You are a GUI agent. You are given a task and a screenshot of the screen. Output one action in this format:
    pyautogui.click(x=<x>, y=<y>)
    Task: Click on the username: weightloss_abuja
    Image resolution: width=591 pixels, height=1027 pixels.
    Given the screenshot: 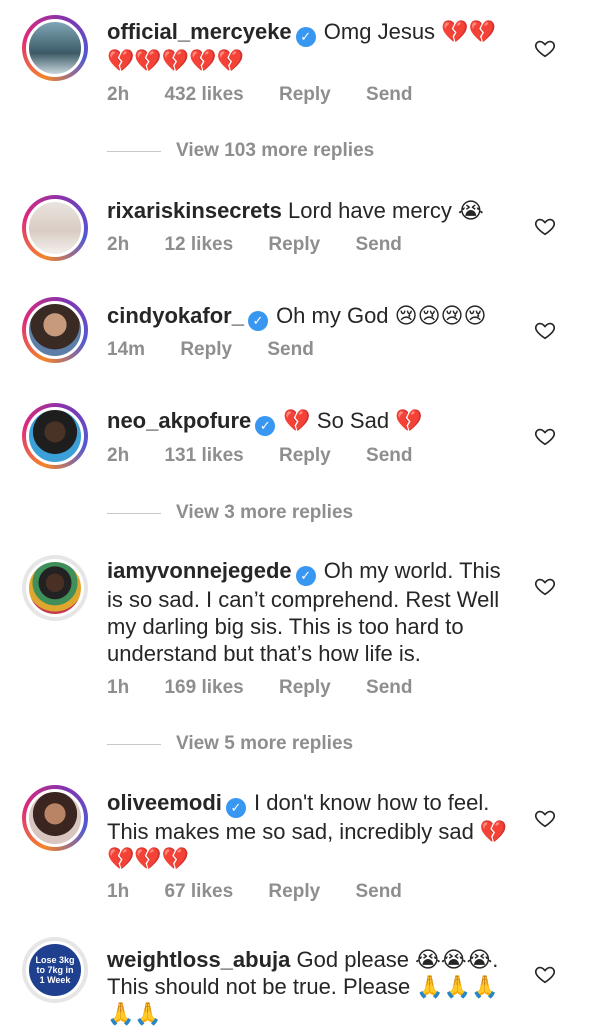 What is the action you would take?
    pyautogui.click(x=198, y=959)
    